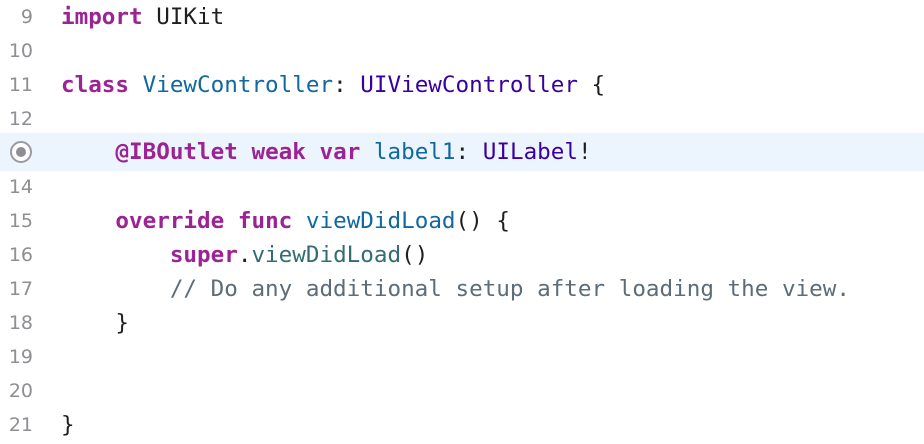 The width and height of the screenshot is (924, 444). Describe the element at coordinates (176, 152) in the screenshot. I see `attribute: @IBOutlet` at that location.